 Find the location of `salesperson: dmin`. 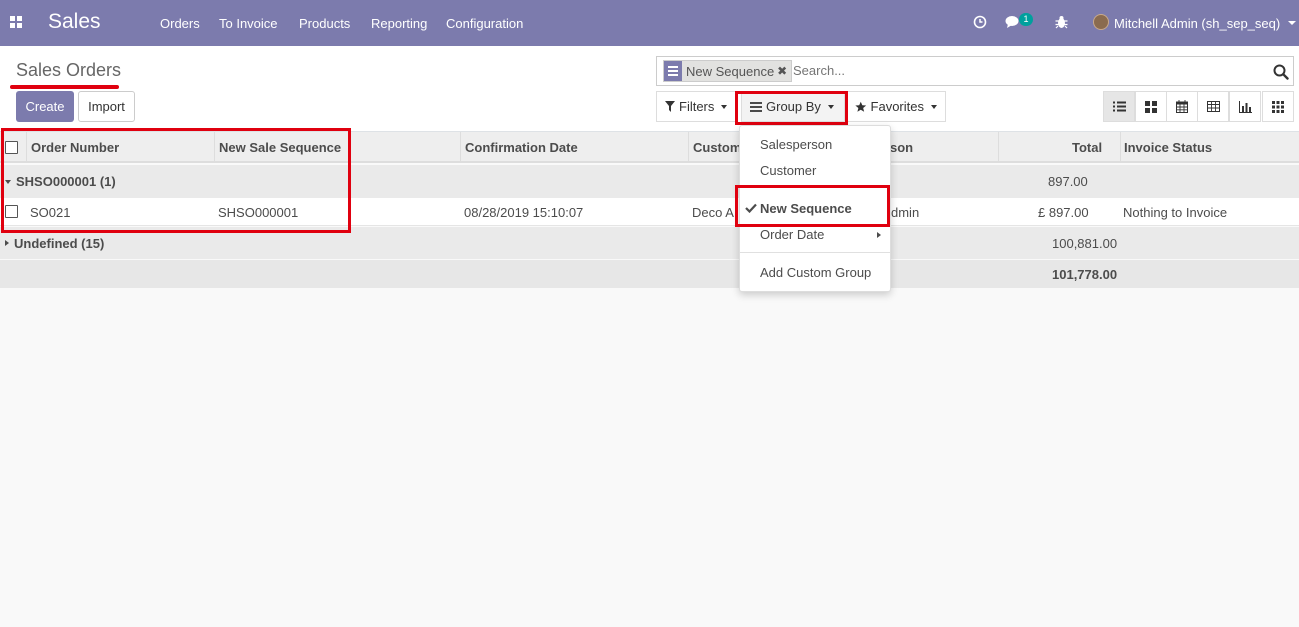

salesperson: dmin is located at coordinates (905, 212).